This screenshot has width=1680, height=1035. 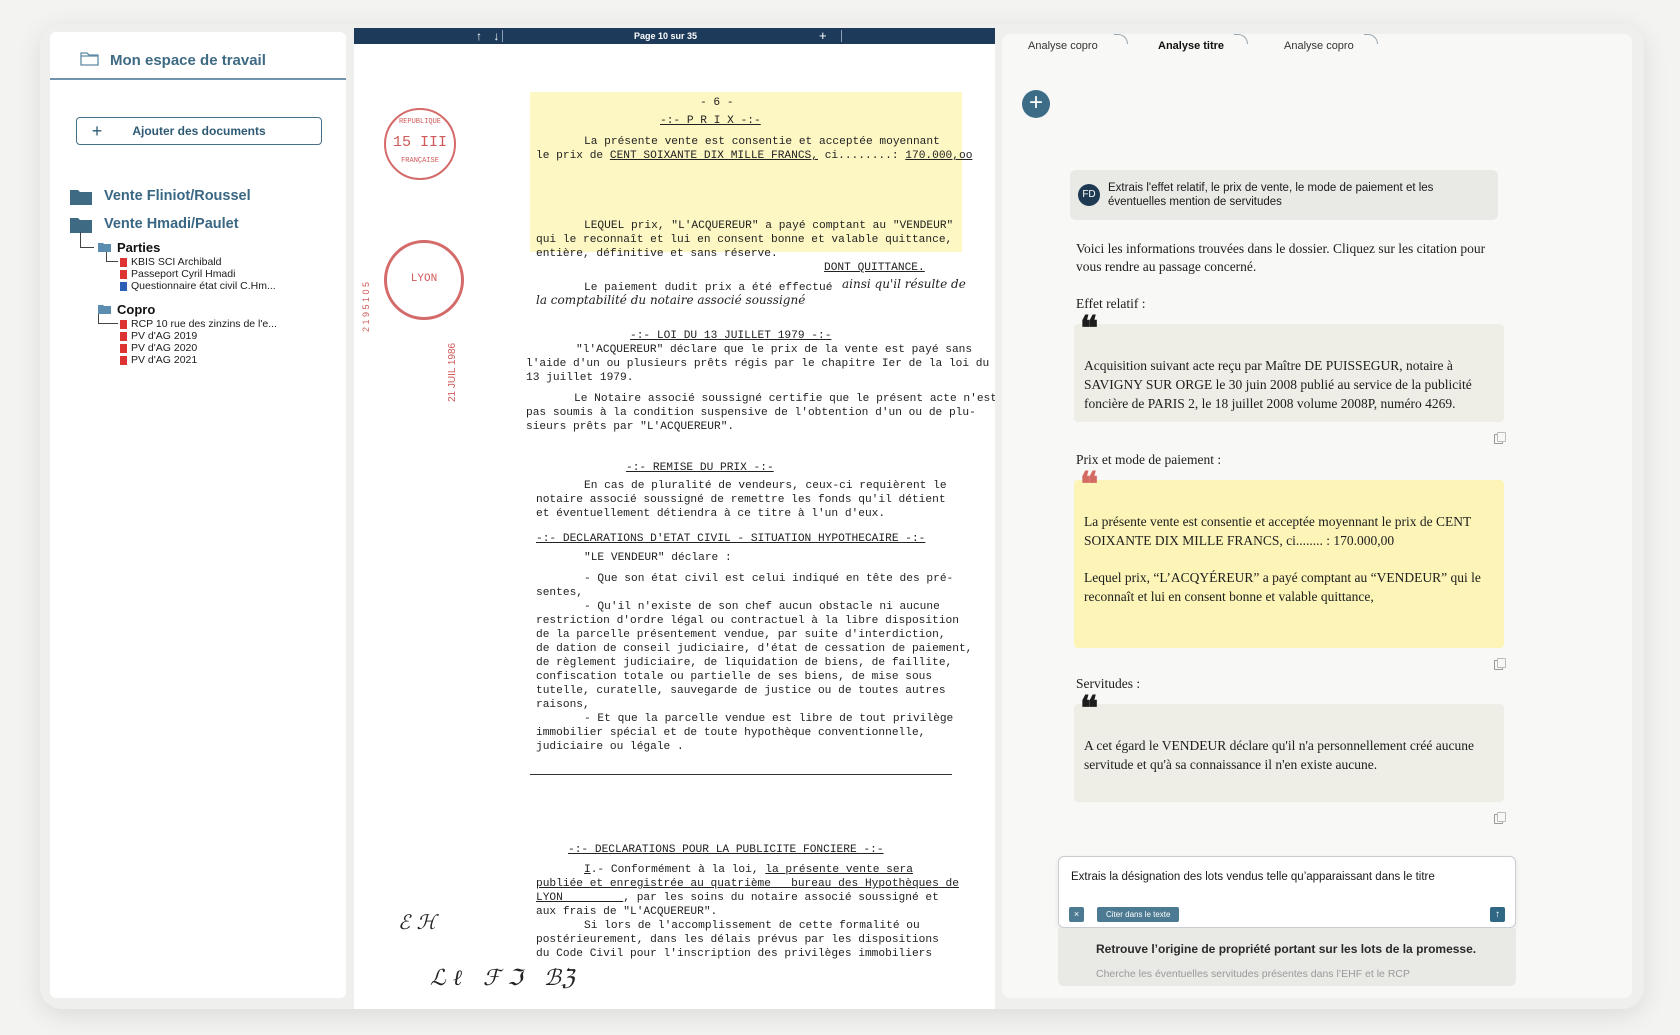 I want to click on page-indicator: Page 10 sur 35, so click(x=666, y=36).